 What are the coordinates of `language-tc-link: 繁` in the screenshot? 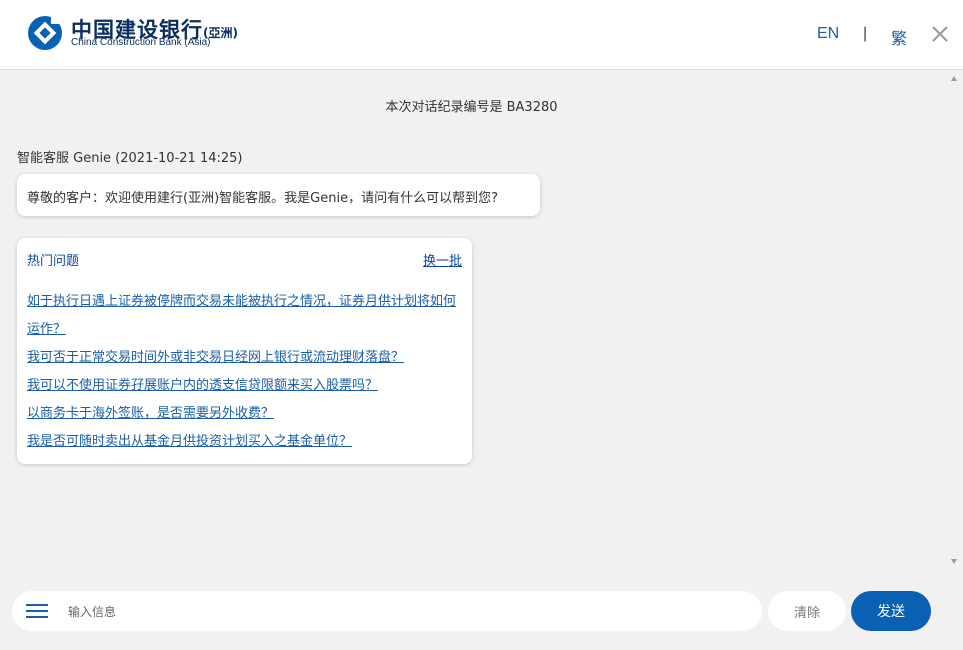 It's located at (899, 37).